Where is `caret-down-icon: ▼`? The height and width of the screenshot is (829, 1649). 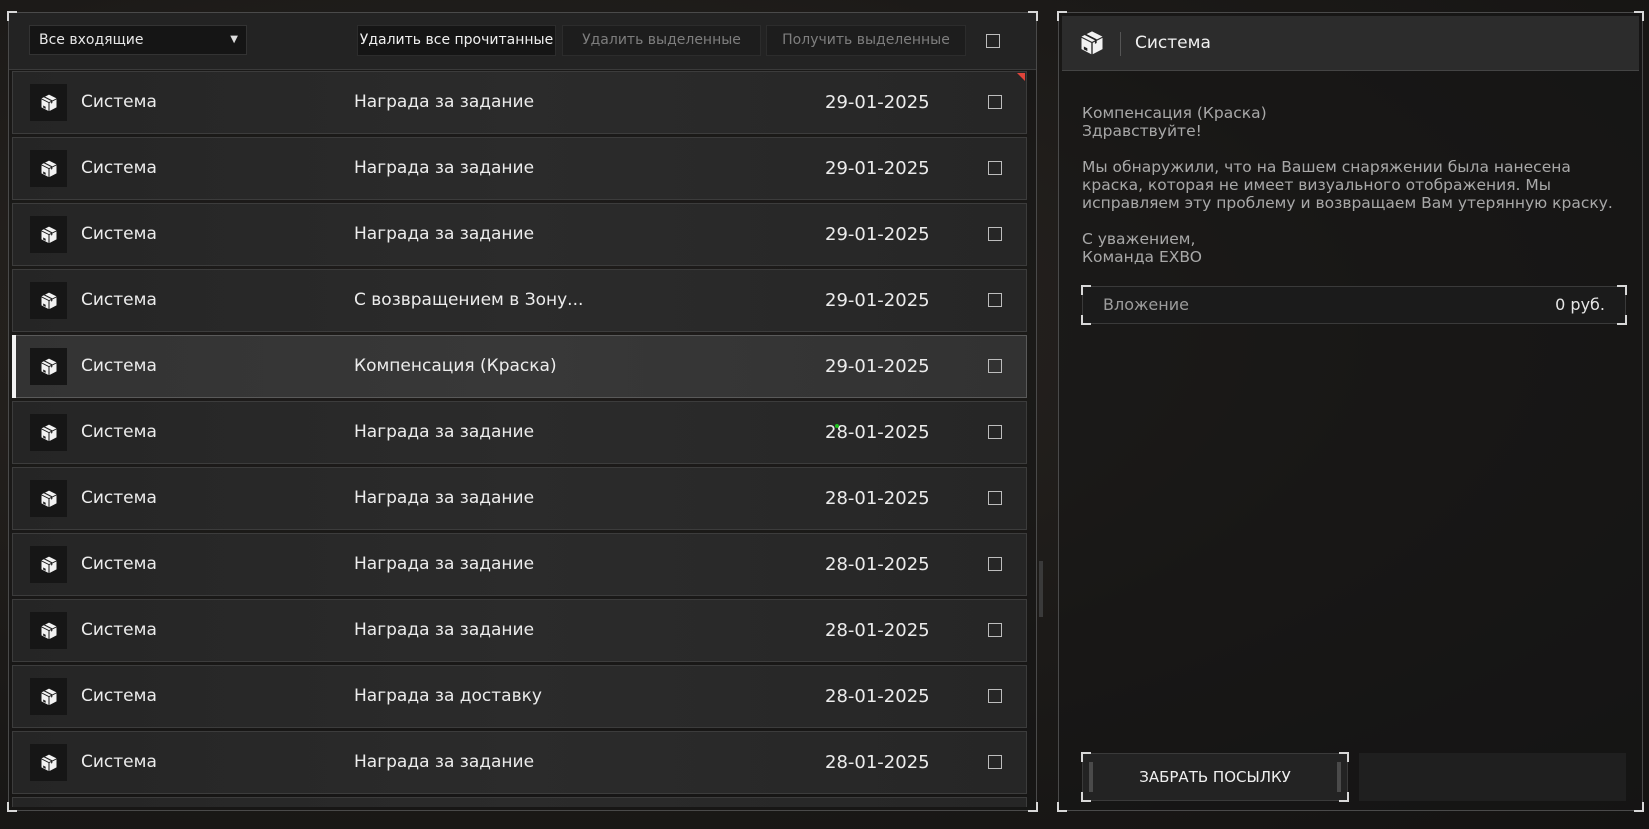
caret-down-icon: ▼ is located at coordinates (234, 39).